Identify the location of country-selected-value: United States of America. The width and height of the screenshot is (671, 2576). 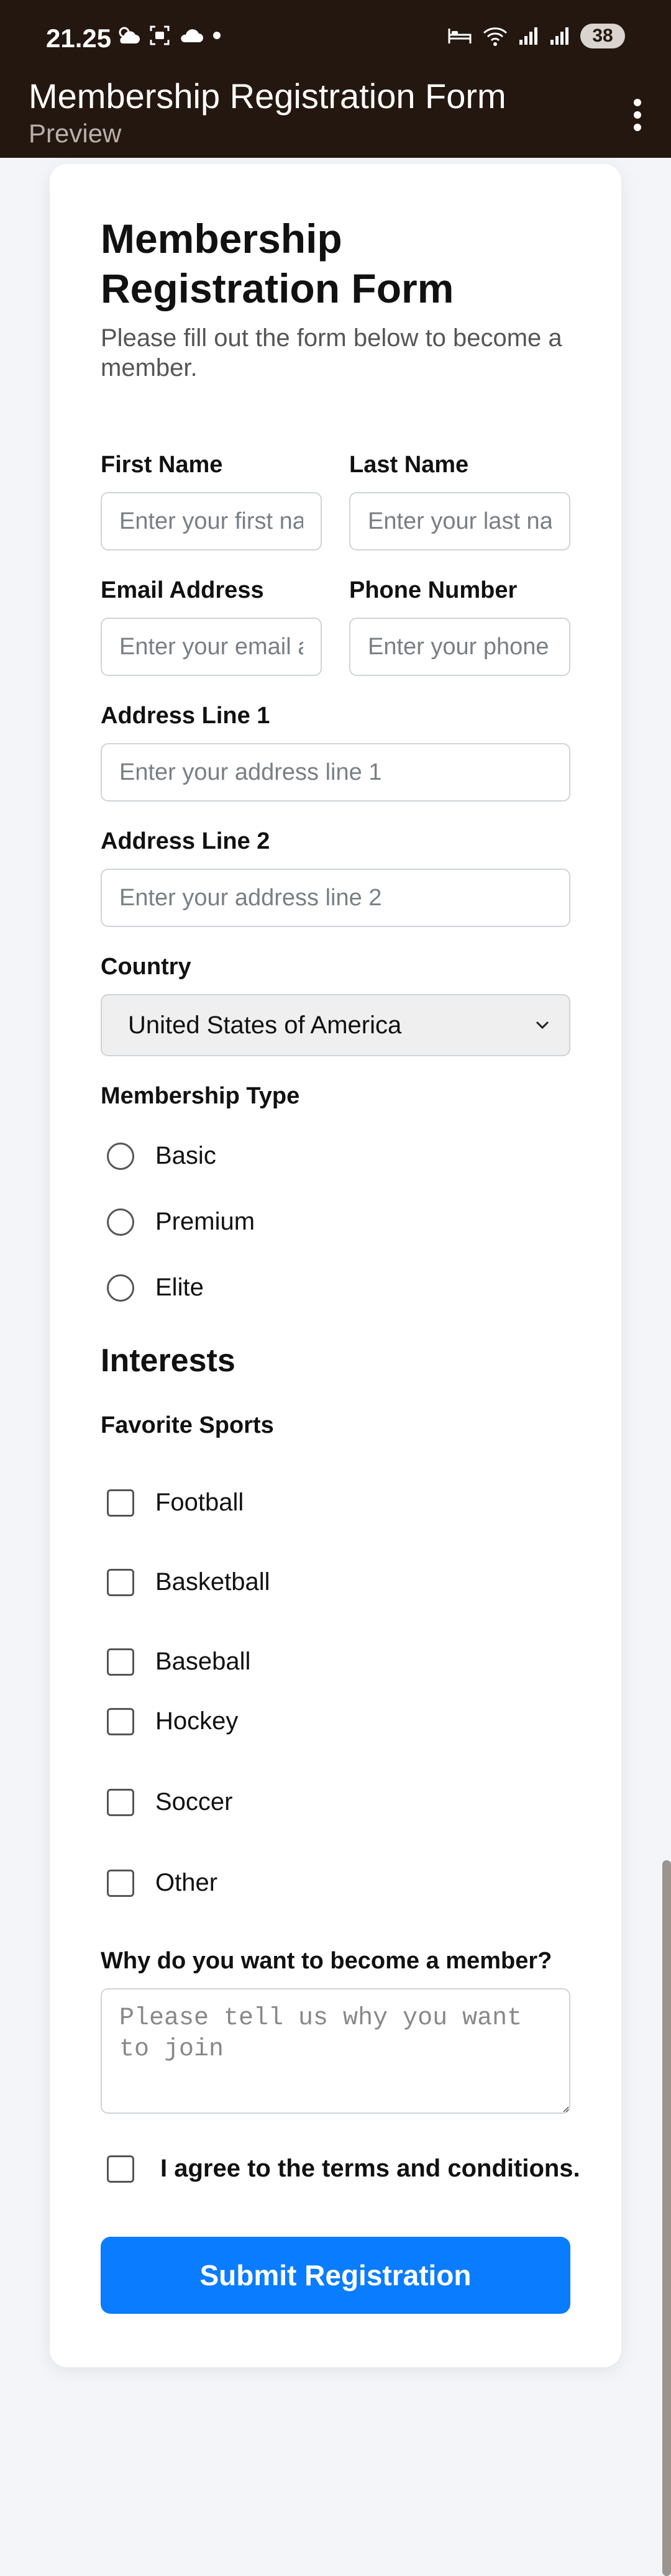
(265, 1025).